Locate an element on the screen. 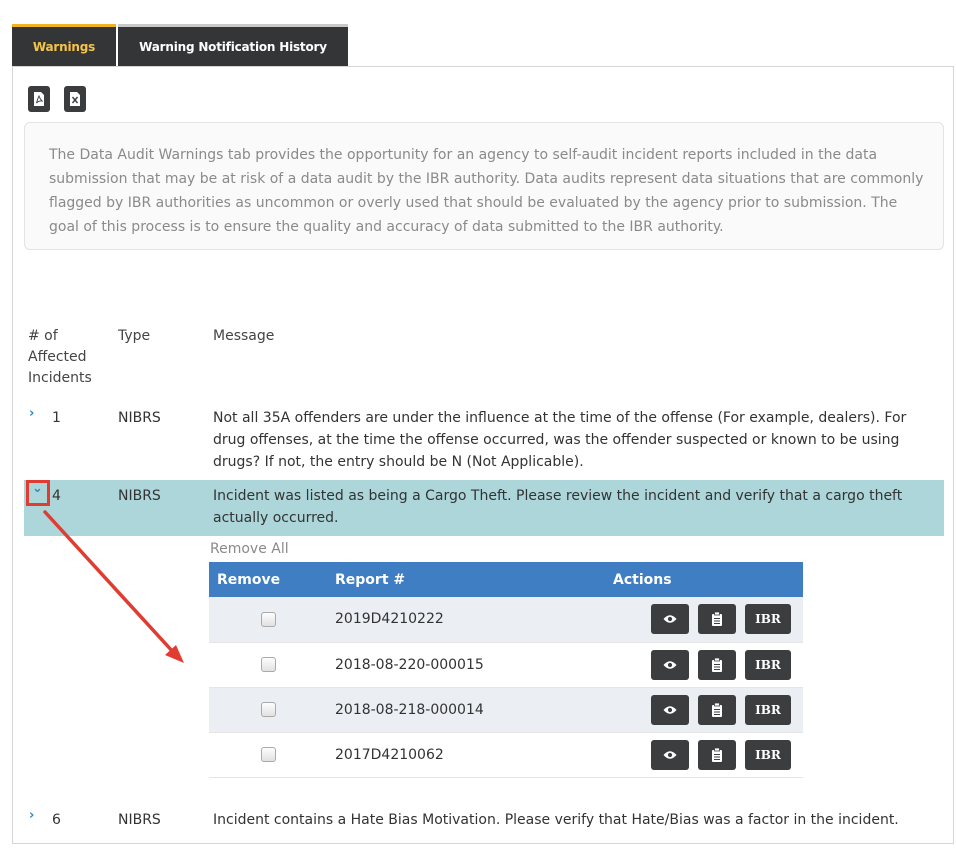 The height and width of the screenshot is (850, 956). header-type: Type is located at coordinates (134, 336).